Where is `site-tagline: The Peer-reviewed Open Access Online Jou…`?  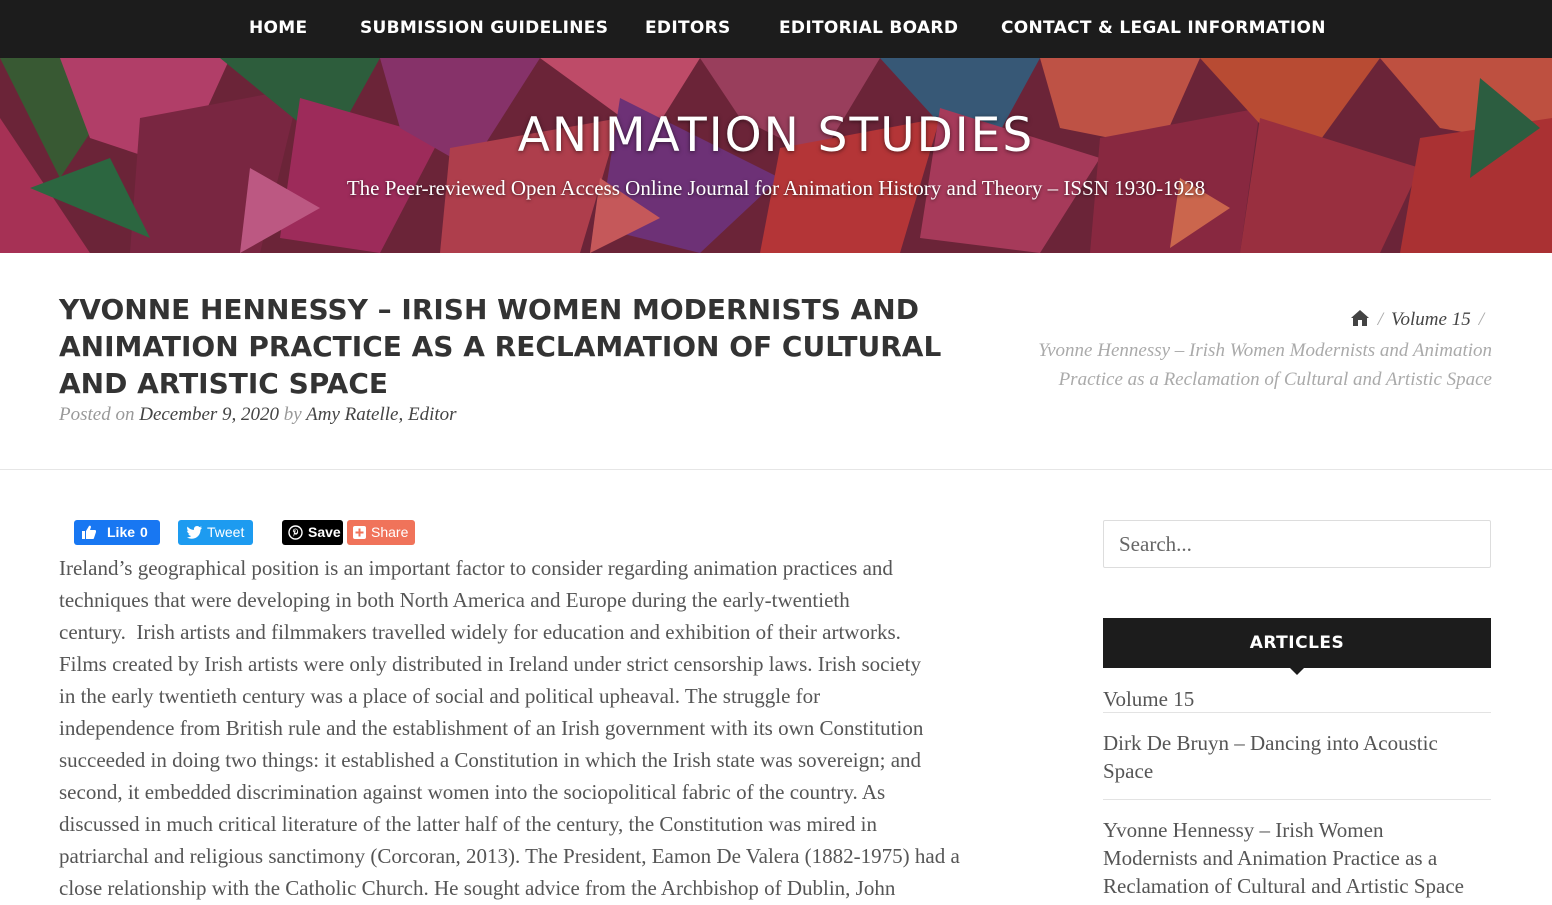 site-tagline: The Peer-reviewed Open Access Online Jou… is located at coordinates (776, 188).